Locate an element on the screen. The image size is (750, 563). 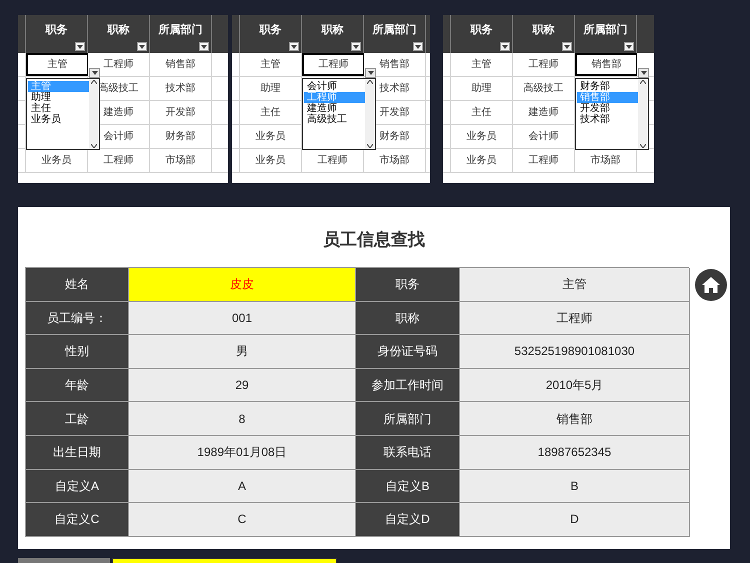
table-cell: 开发部 is located at coordinates (181, 112).